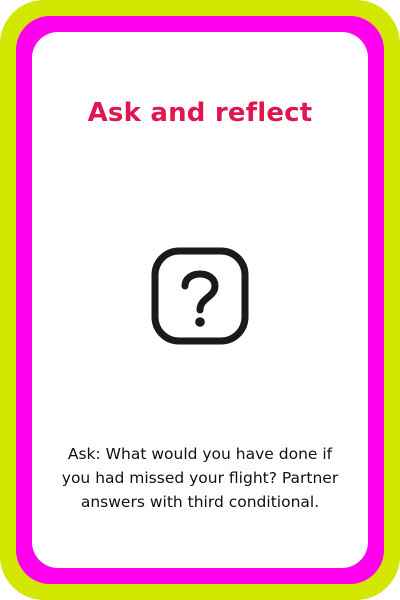 The height and width of the screenshot is (600, 400). What do you see at coordinates (200, 113) in the screenshot?
I see `card-title: Ask and reflect` at bounding box center [200, 113].